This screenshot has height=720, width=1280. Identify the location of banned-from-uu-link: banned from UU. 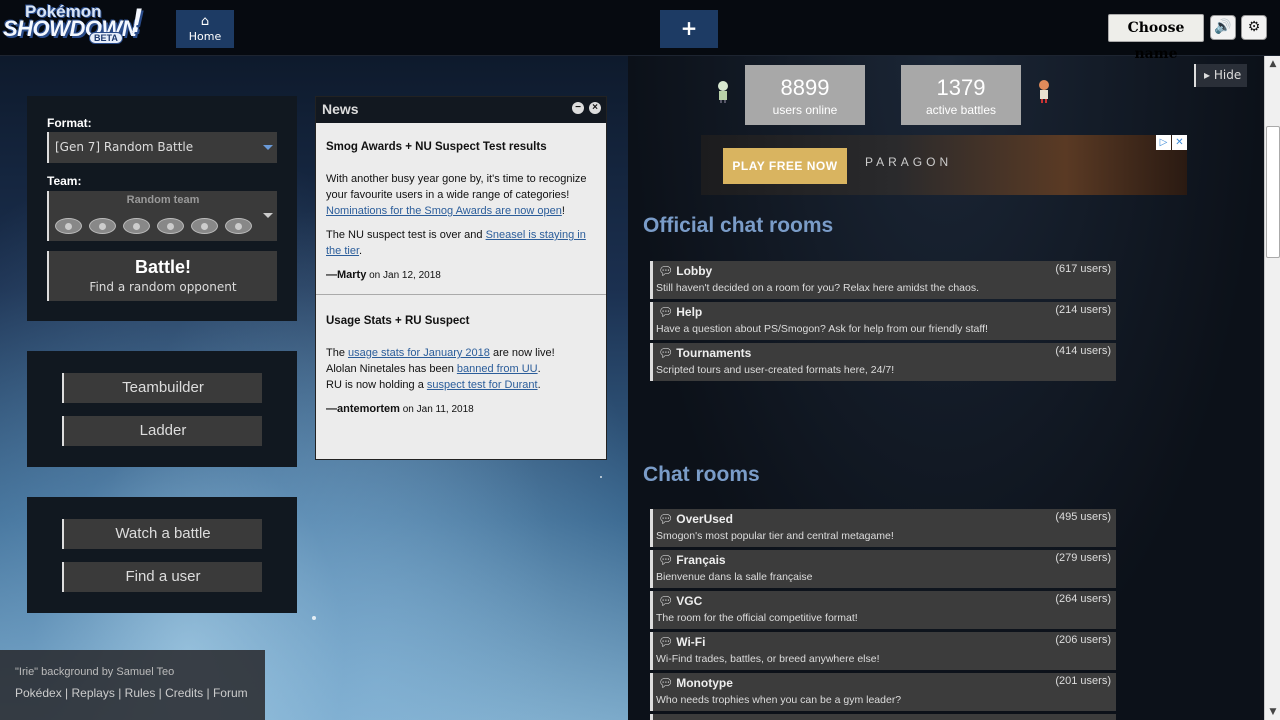
(497, 369).